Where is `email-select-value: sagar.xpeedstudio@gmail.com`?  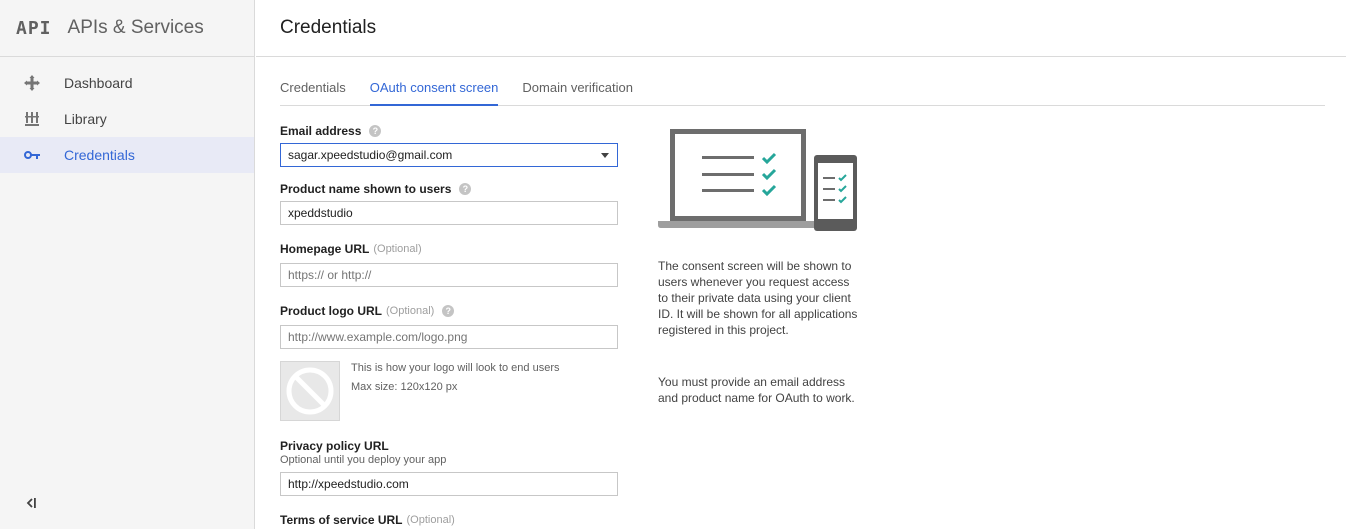 email-select-value: sagar.xpeedstudio@gmail.com is located at coordinates (370, 155).